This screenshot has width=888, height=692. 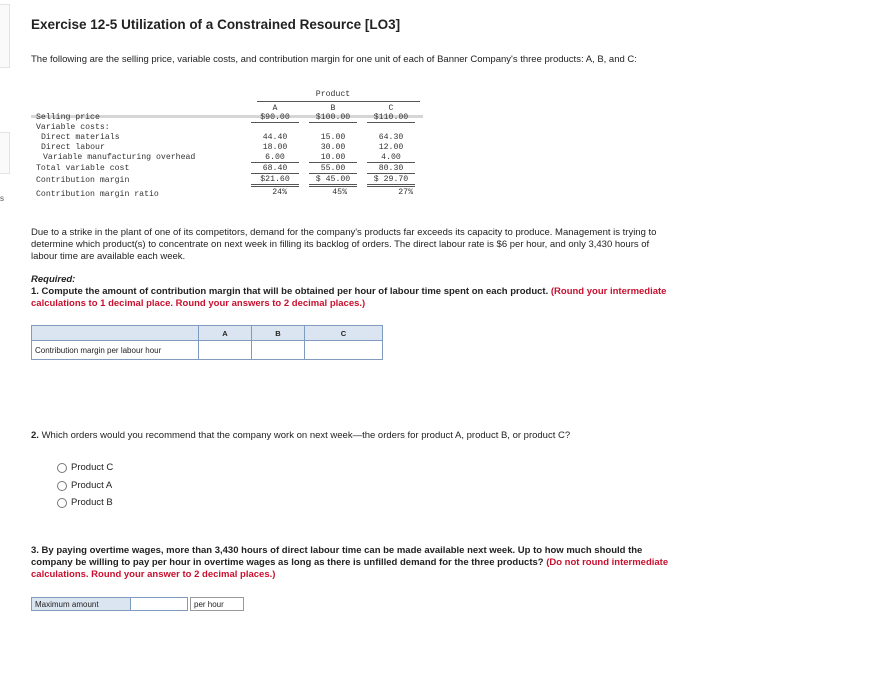 I want to click on side-tab-top, so click(x=5, y=36).